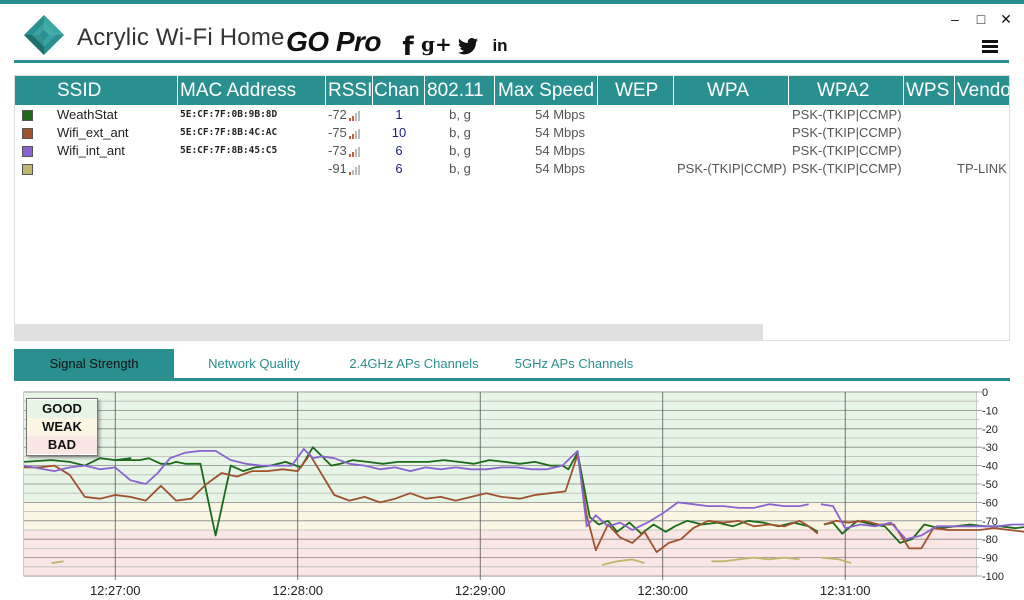 The image size is (1024, 600). What do you see at coordinates (993, 577) in the screenshot?
I see `y-tick-label: -100` at bounding box center [993, 577].